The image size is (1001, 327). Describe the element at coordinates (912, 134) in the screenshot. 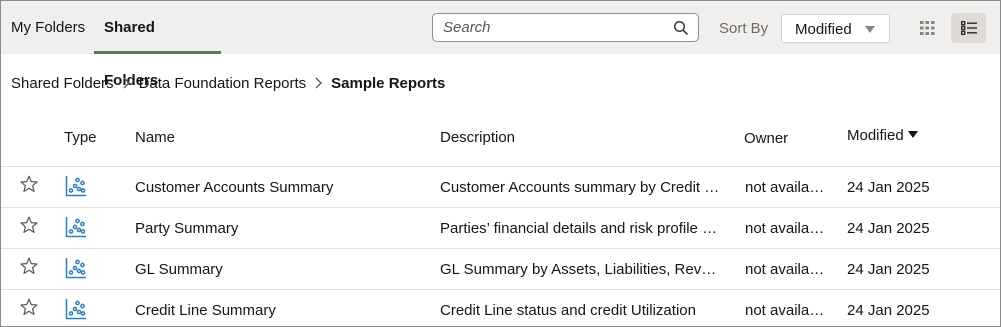

I see `sort-descending-icon` at that location.